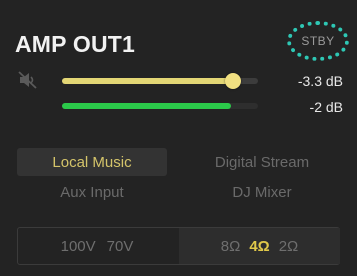 The width and height of the screenshot is (357, 276). What do you see at coordinates (28, 80) in the screenshot?
I see `speaker-muted-icon` at bounding box center [28, 80].